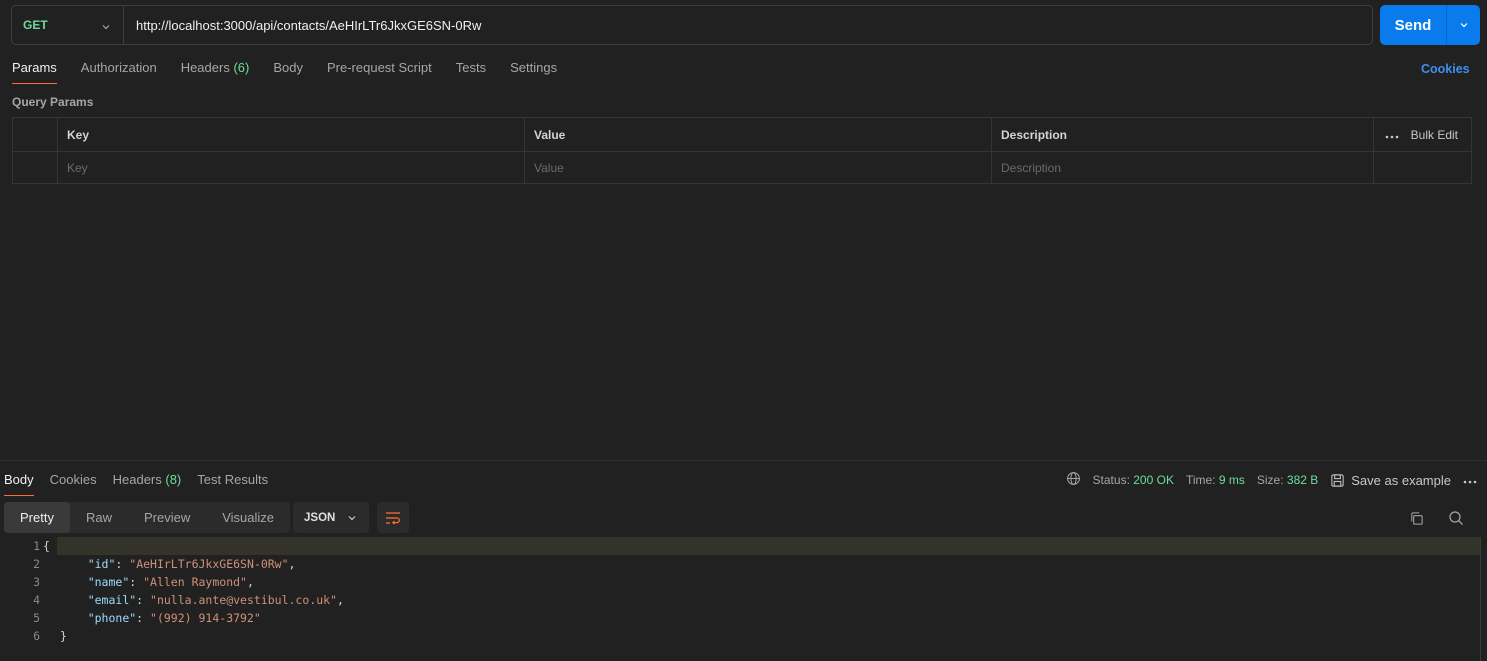 This screenshot has height=661, width=1487. I want to click on tab-tests: Tests, so click(471, 70).